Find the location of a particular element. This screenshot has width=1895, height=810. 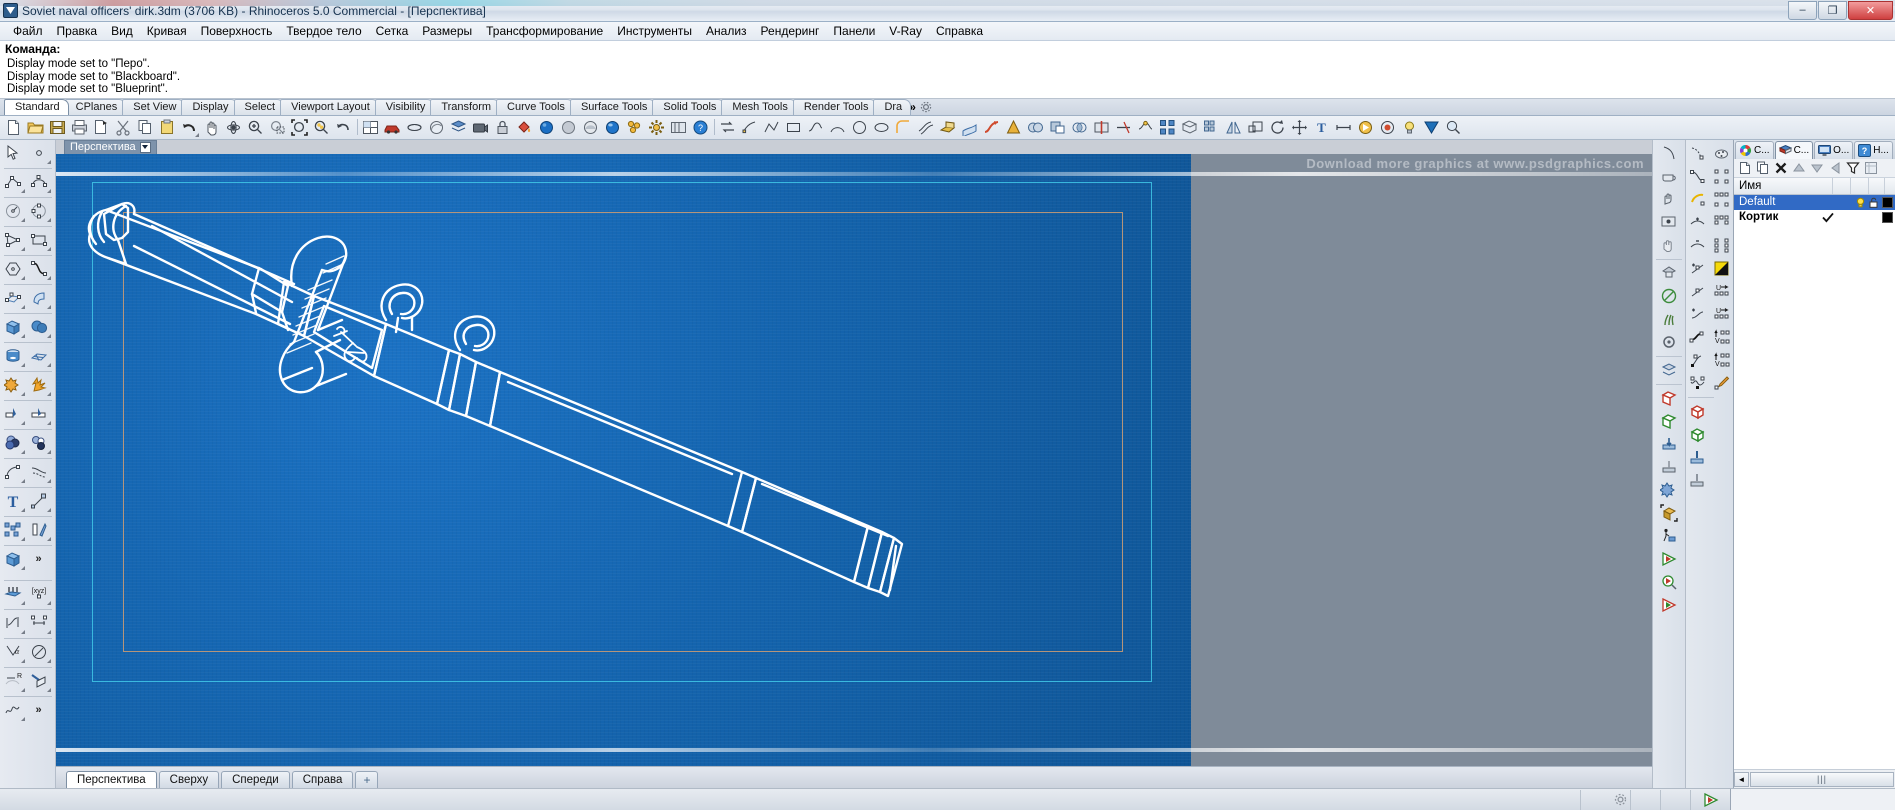

lock-icon is located at coordinates (502, 127).